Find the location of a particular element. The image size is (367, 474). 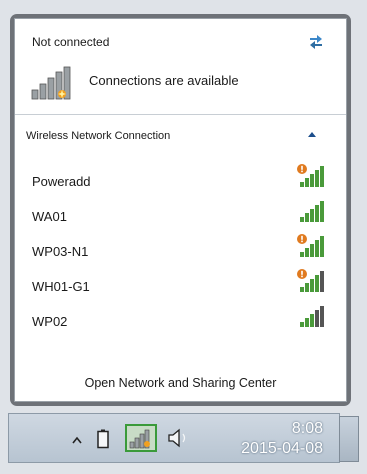

battery-icon is located at coordinates (103, 439).